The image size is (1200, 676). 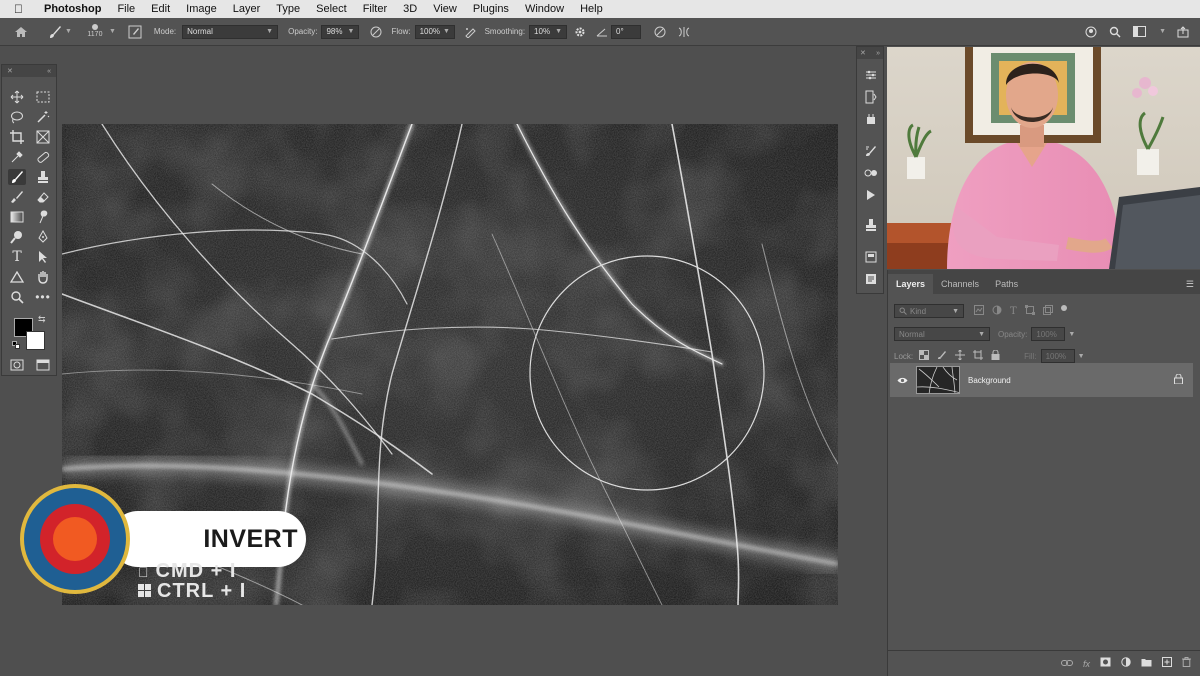 What do you see at coordinates (35, 340) in the screenshot?
I see `background-color-swatch` at bounding box center [35, 340].